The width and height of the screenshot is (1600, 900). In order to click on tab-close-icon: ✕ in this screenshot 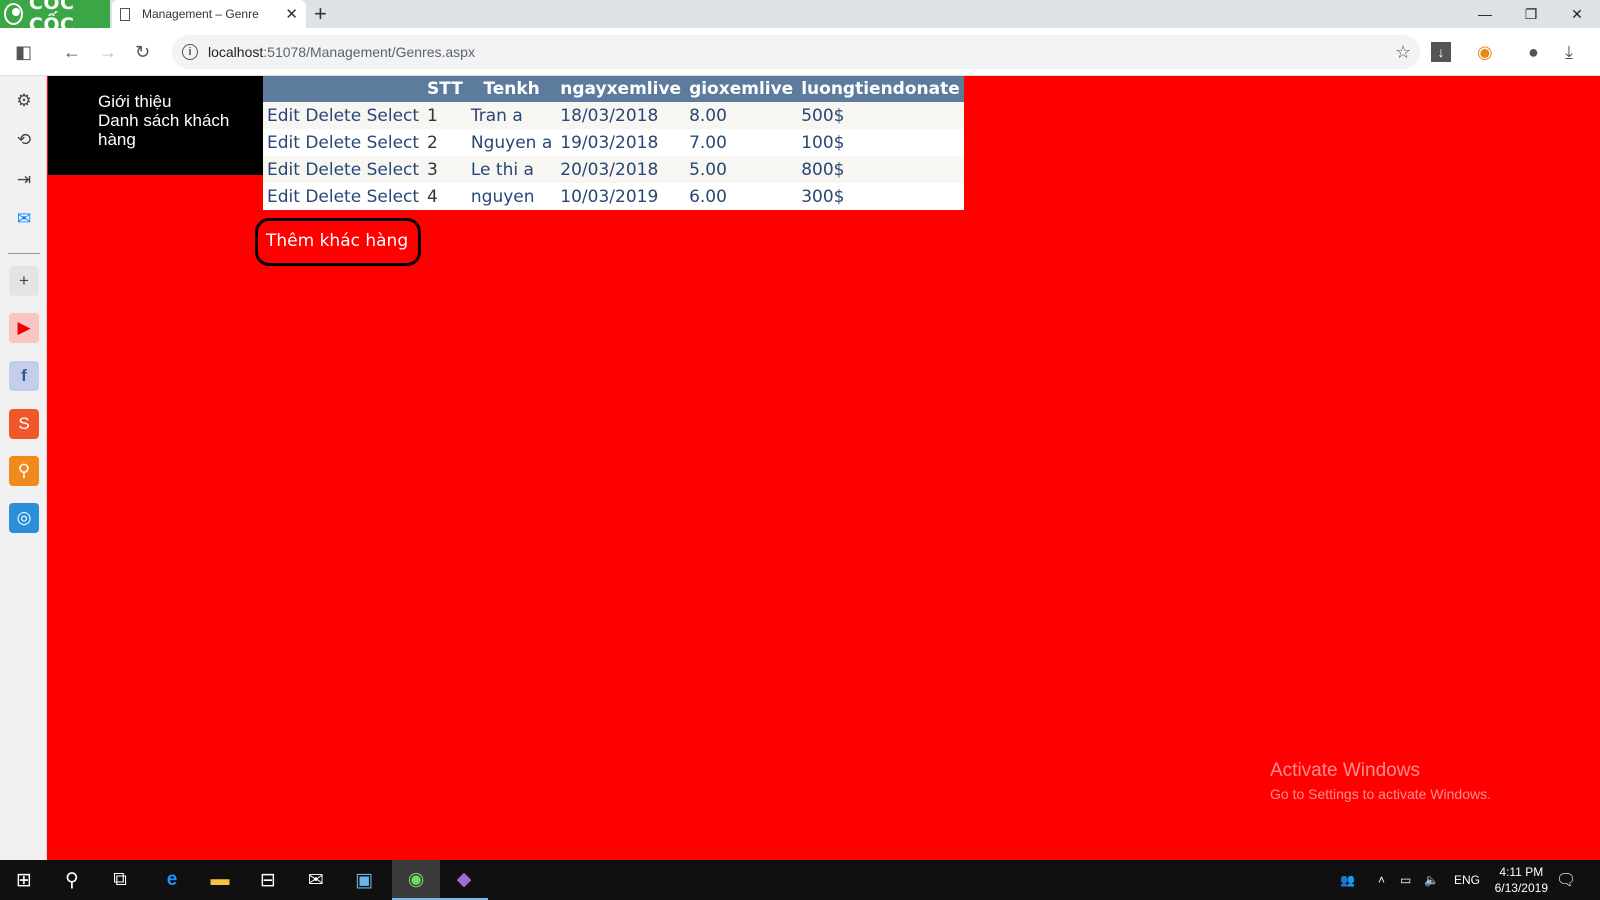, I will do `click(291, 14)`.